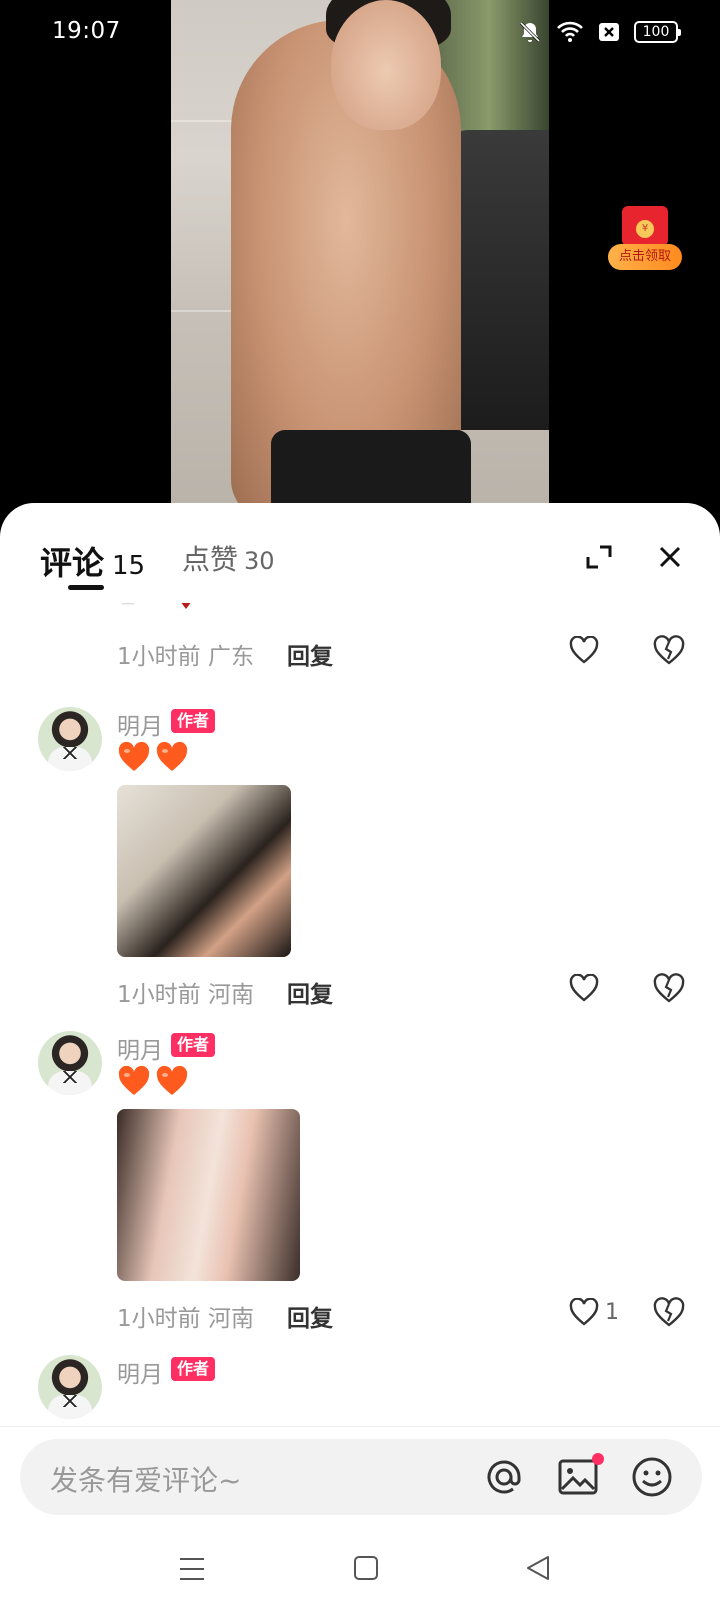  What do you see at coordinates (86, 31) in the screenshot?
I see `status-time: 19:07` at bounding box center [86, 31].